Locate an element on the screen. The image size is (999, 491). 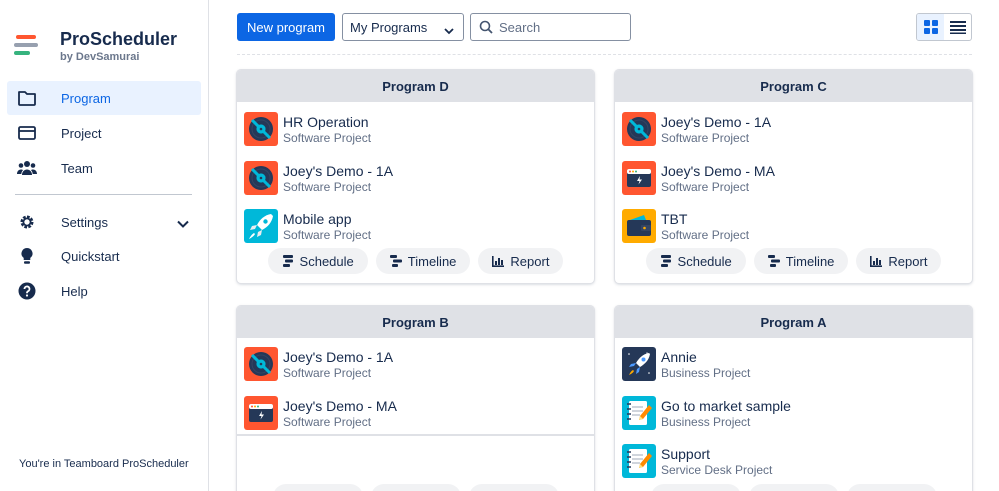
grid-view-icon is located at coordinates (930, 27).